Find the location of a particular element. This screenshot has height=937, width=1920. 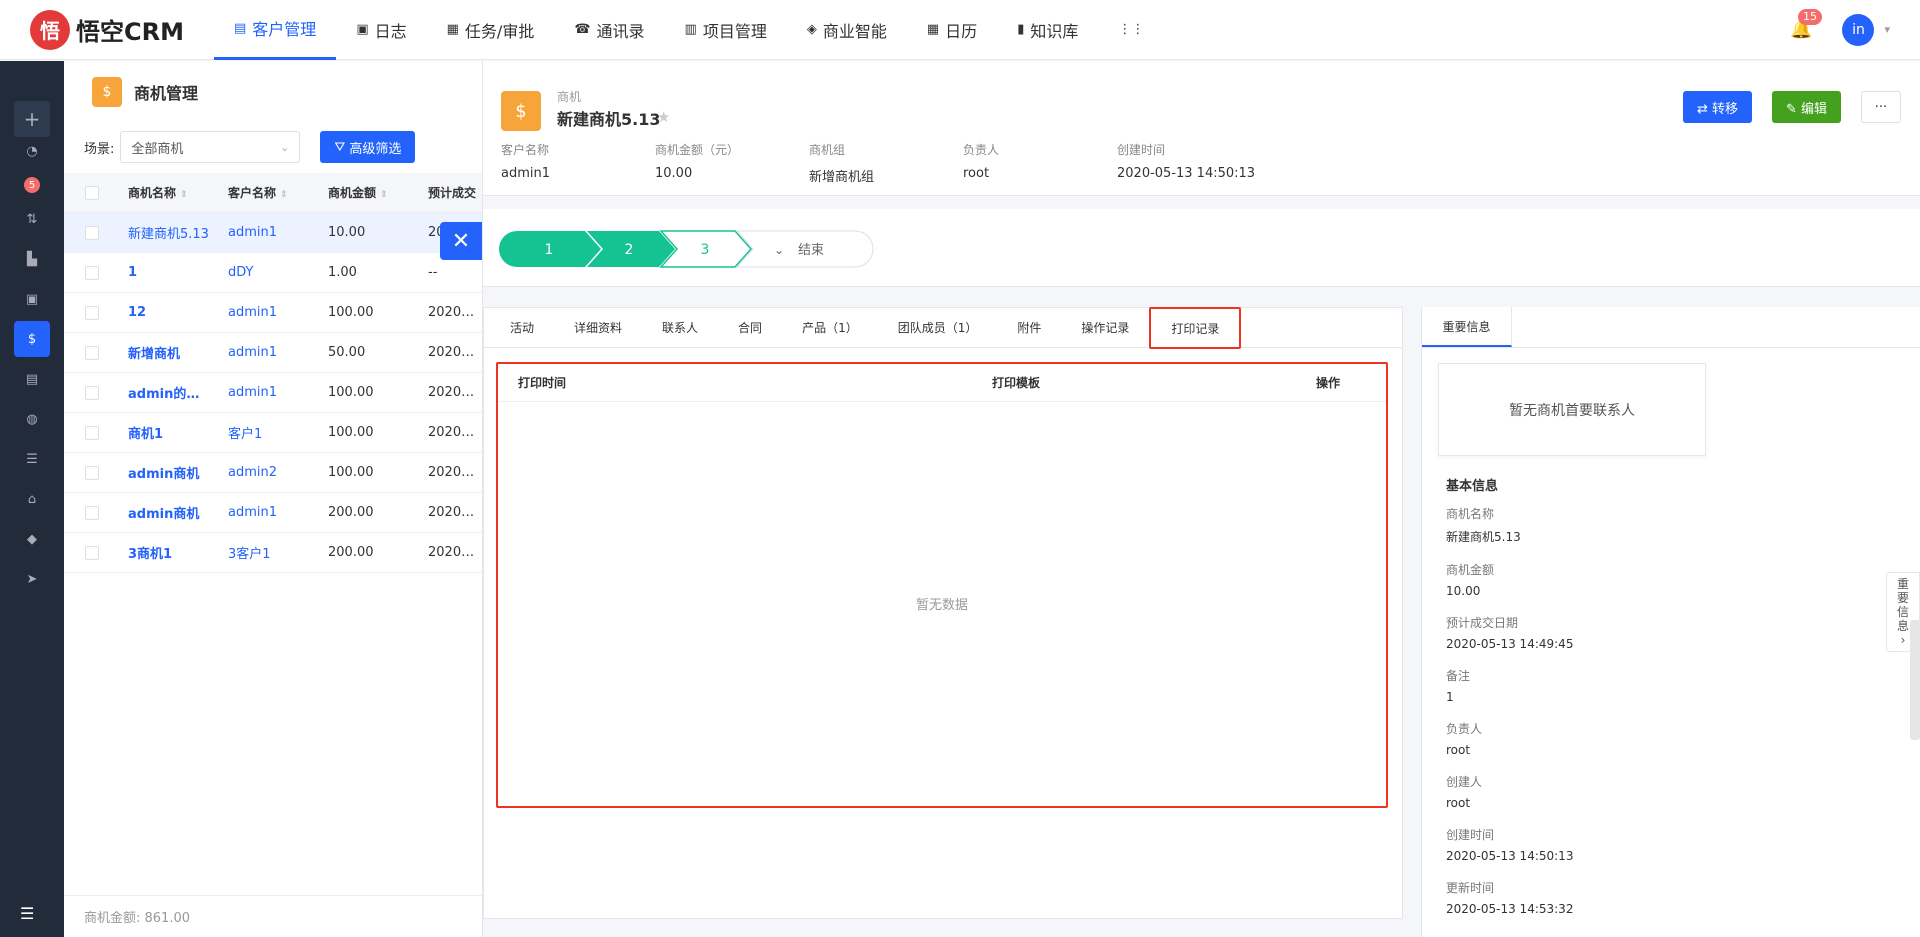

sidebar-badge: 5 is located at coordinates (32, 185).